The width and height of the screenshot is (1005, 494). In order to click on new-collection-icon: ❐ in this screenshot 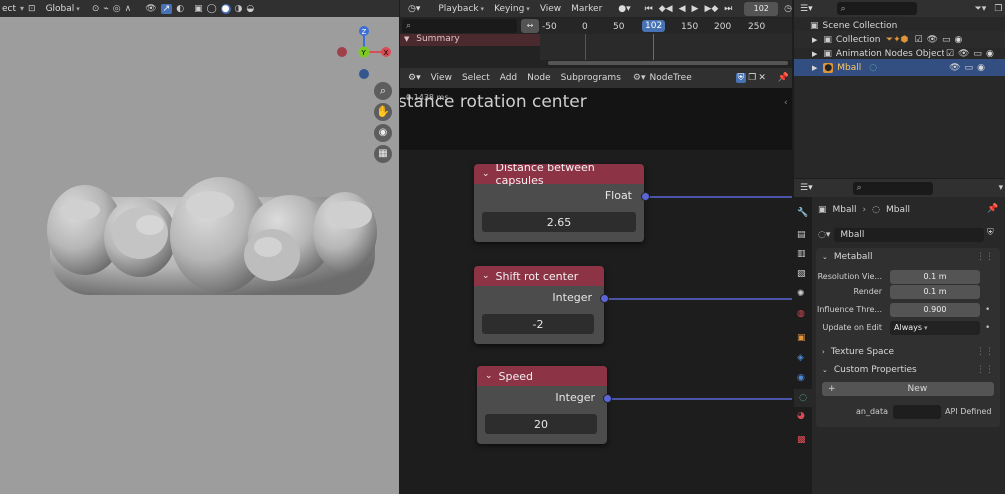, I will do `click(998, 9)`.